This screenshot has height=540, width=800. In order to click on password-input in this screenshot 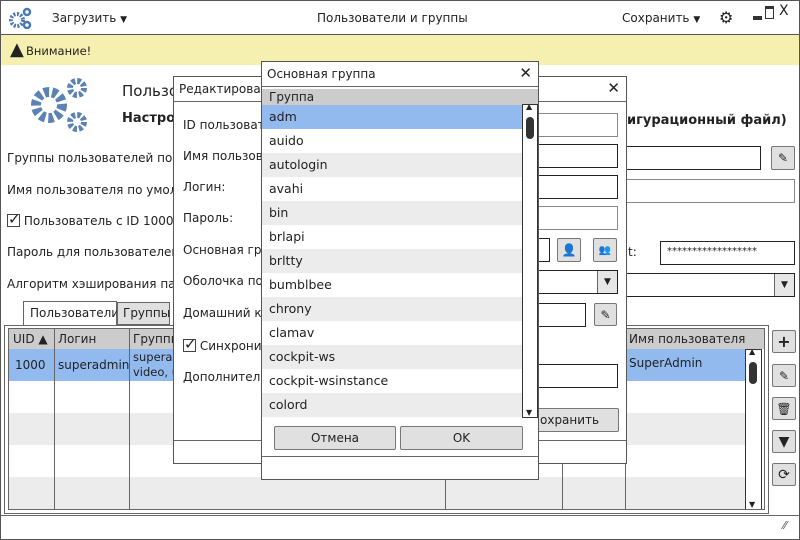, I will do `click(577, 218)`.